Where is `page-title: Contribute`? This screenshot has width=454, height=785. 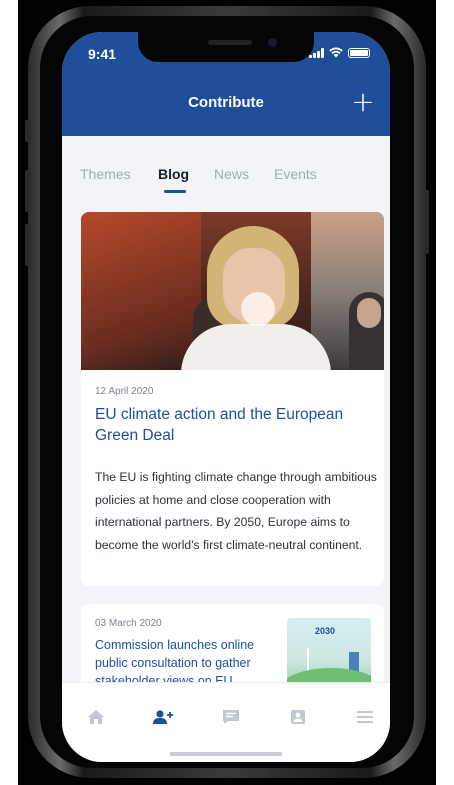 page-title: Contribute is located at coordinates (226, 102).